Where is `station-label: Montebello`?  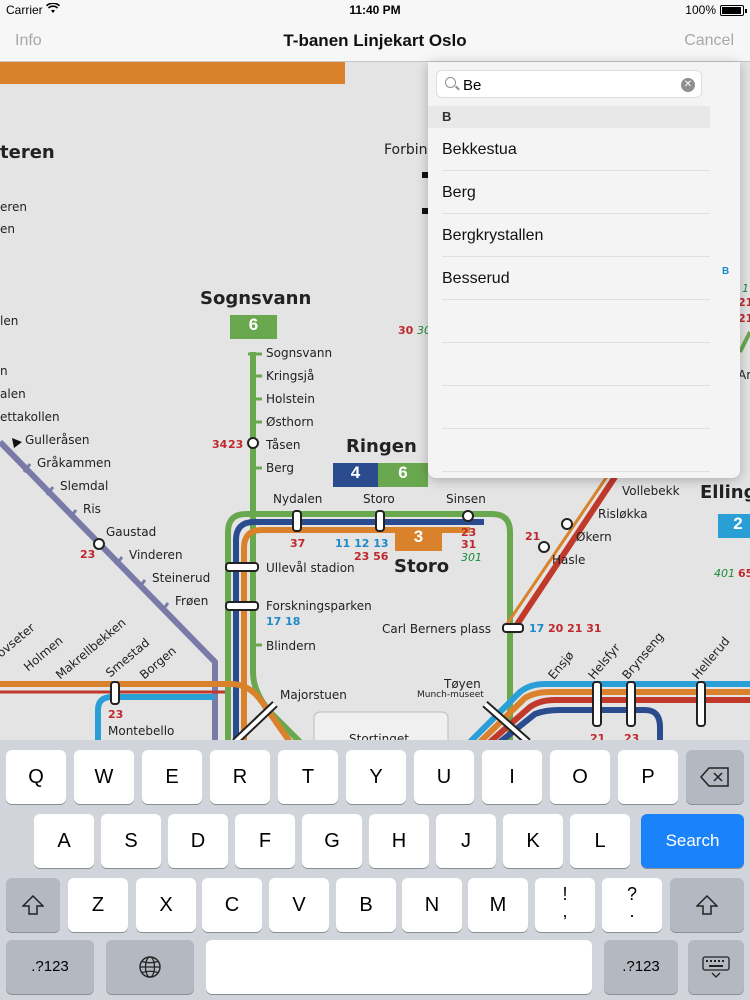 station-label: Montebello is located at coordinates (141, 731).